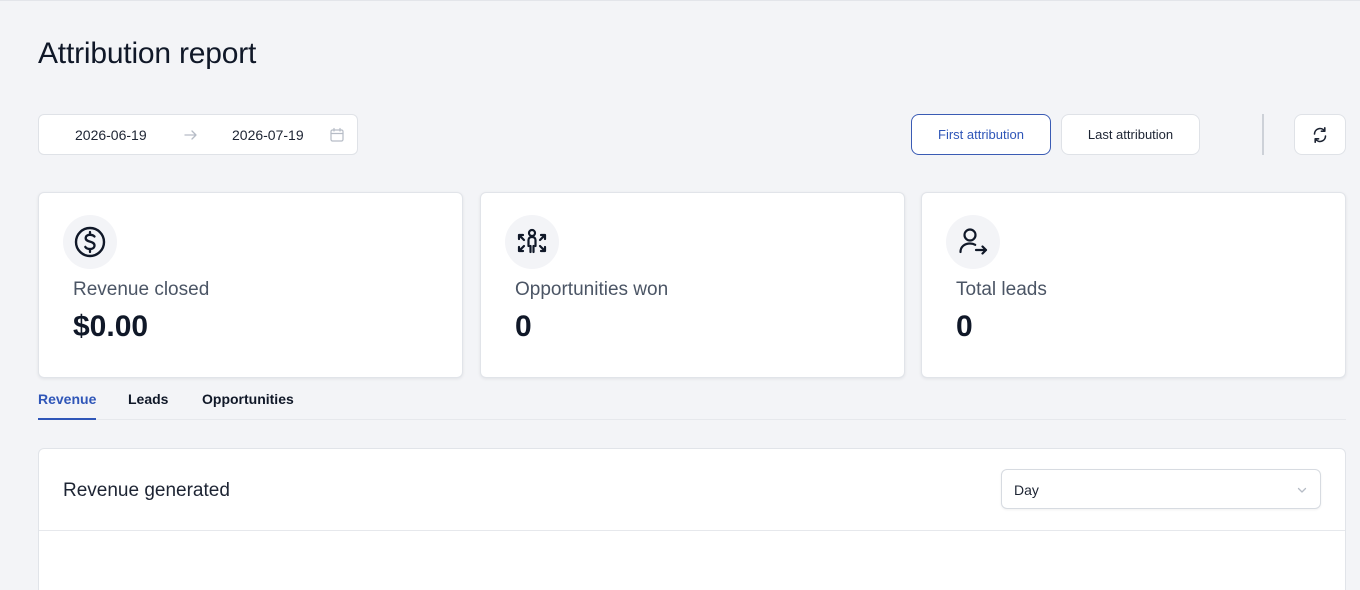 This screenshot has width=1360, height=590. Describe the element at coordinates (1026, 490) in the screenshot. I see `select-value: Day` at that location.